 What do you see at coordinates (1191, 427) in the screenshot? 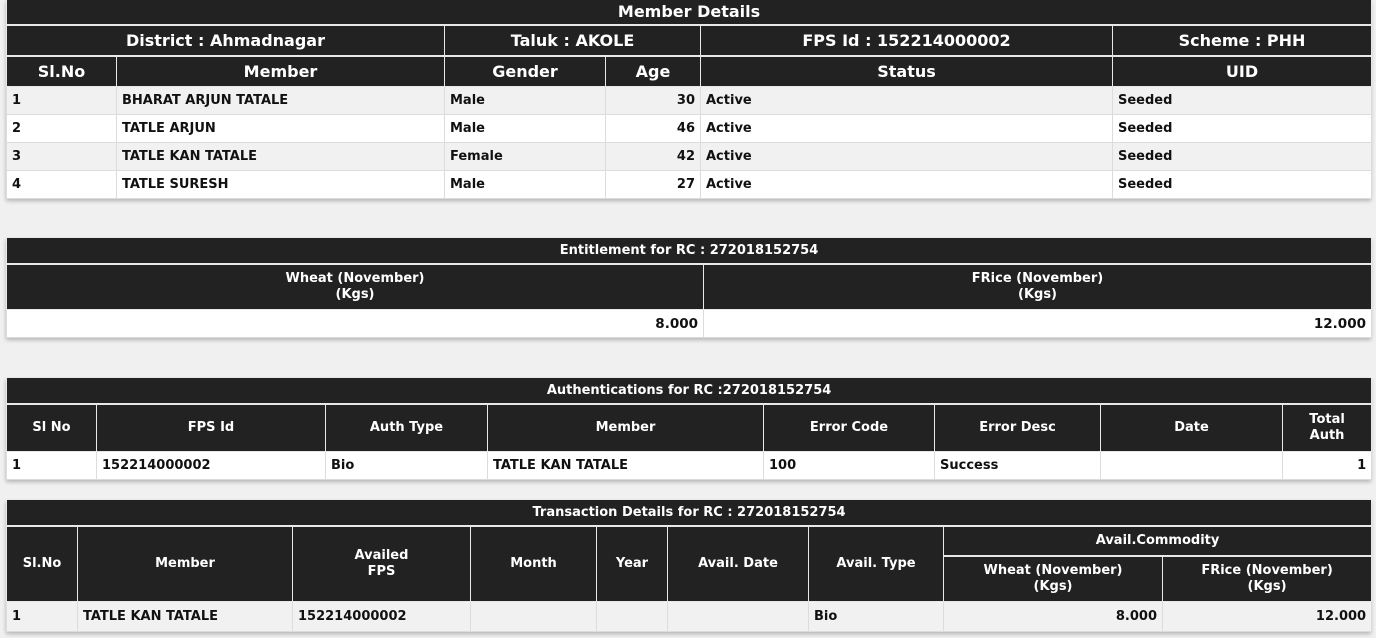
I see `col-date: Date` at bounding box center [1191, 427].